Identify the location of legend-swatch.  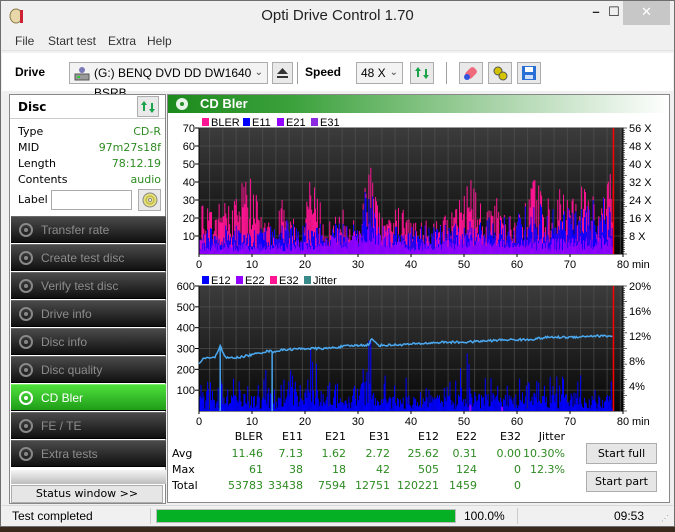
(273, 280).